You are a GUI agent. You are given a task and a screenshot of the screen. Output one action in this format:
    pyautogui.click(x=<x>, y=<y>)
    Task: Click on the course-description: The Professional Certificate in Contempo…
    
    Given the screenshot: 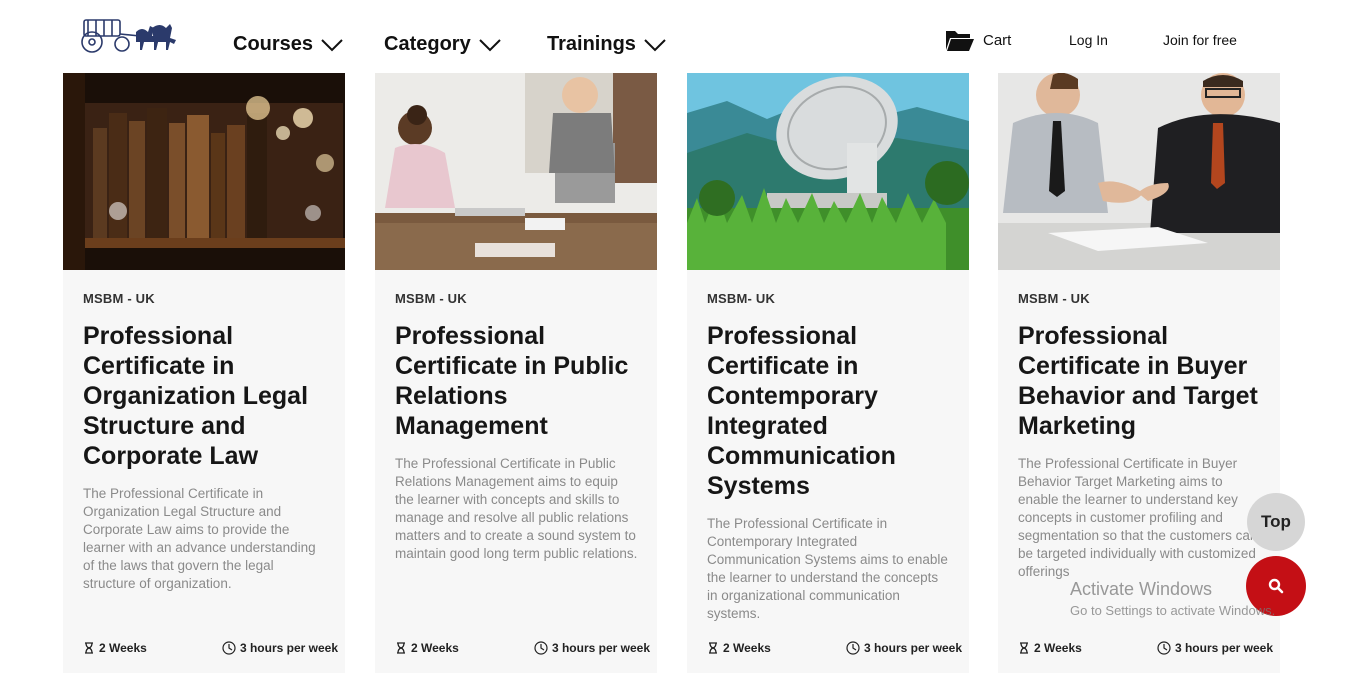 What is the action you would take?
    pyautogui.click(x=827, y=568)
    